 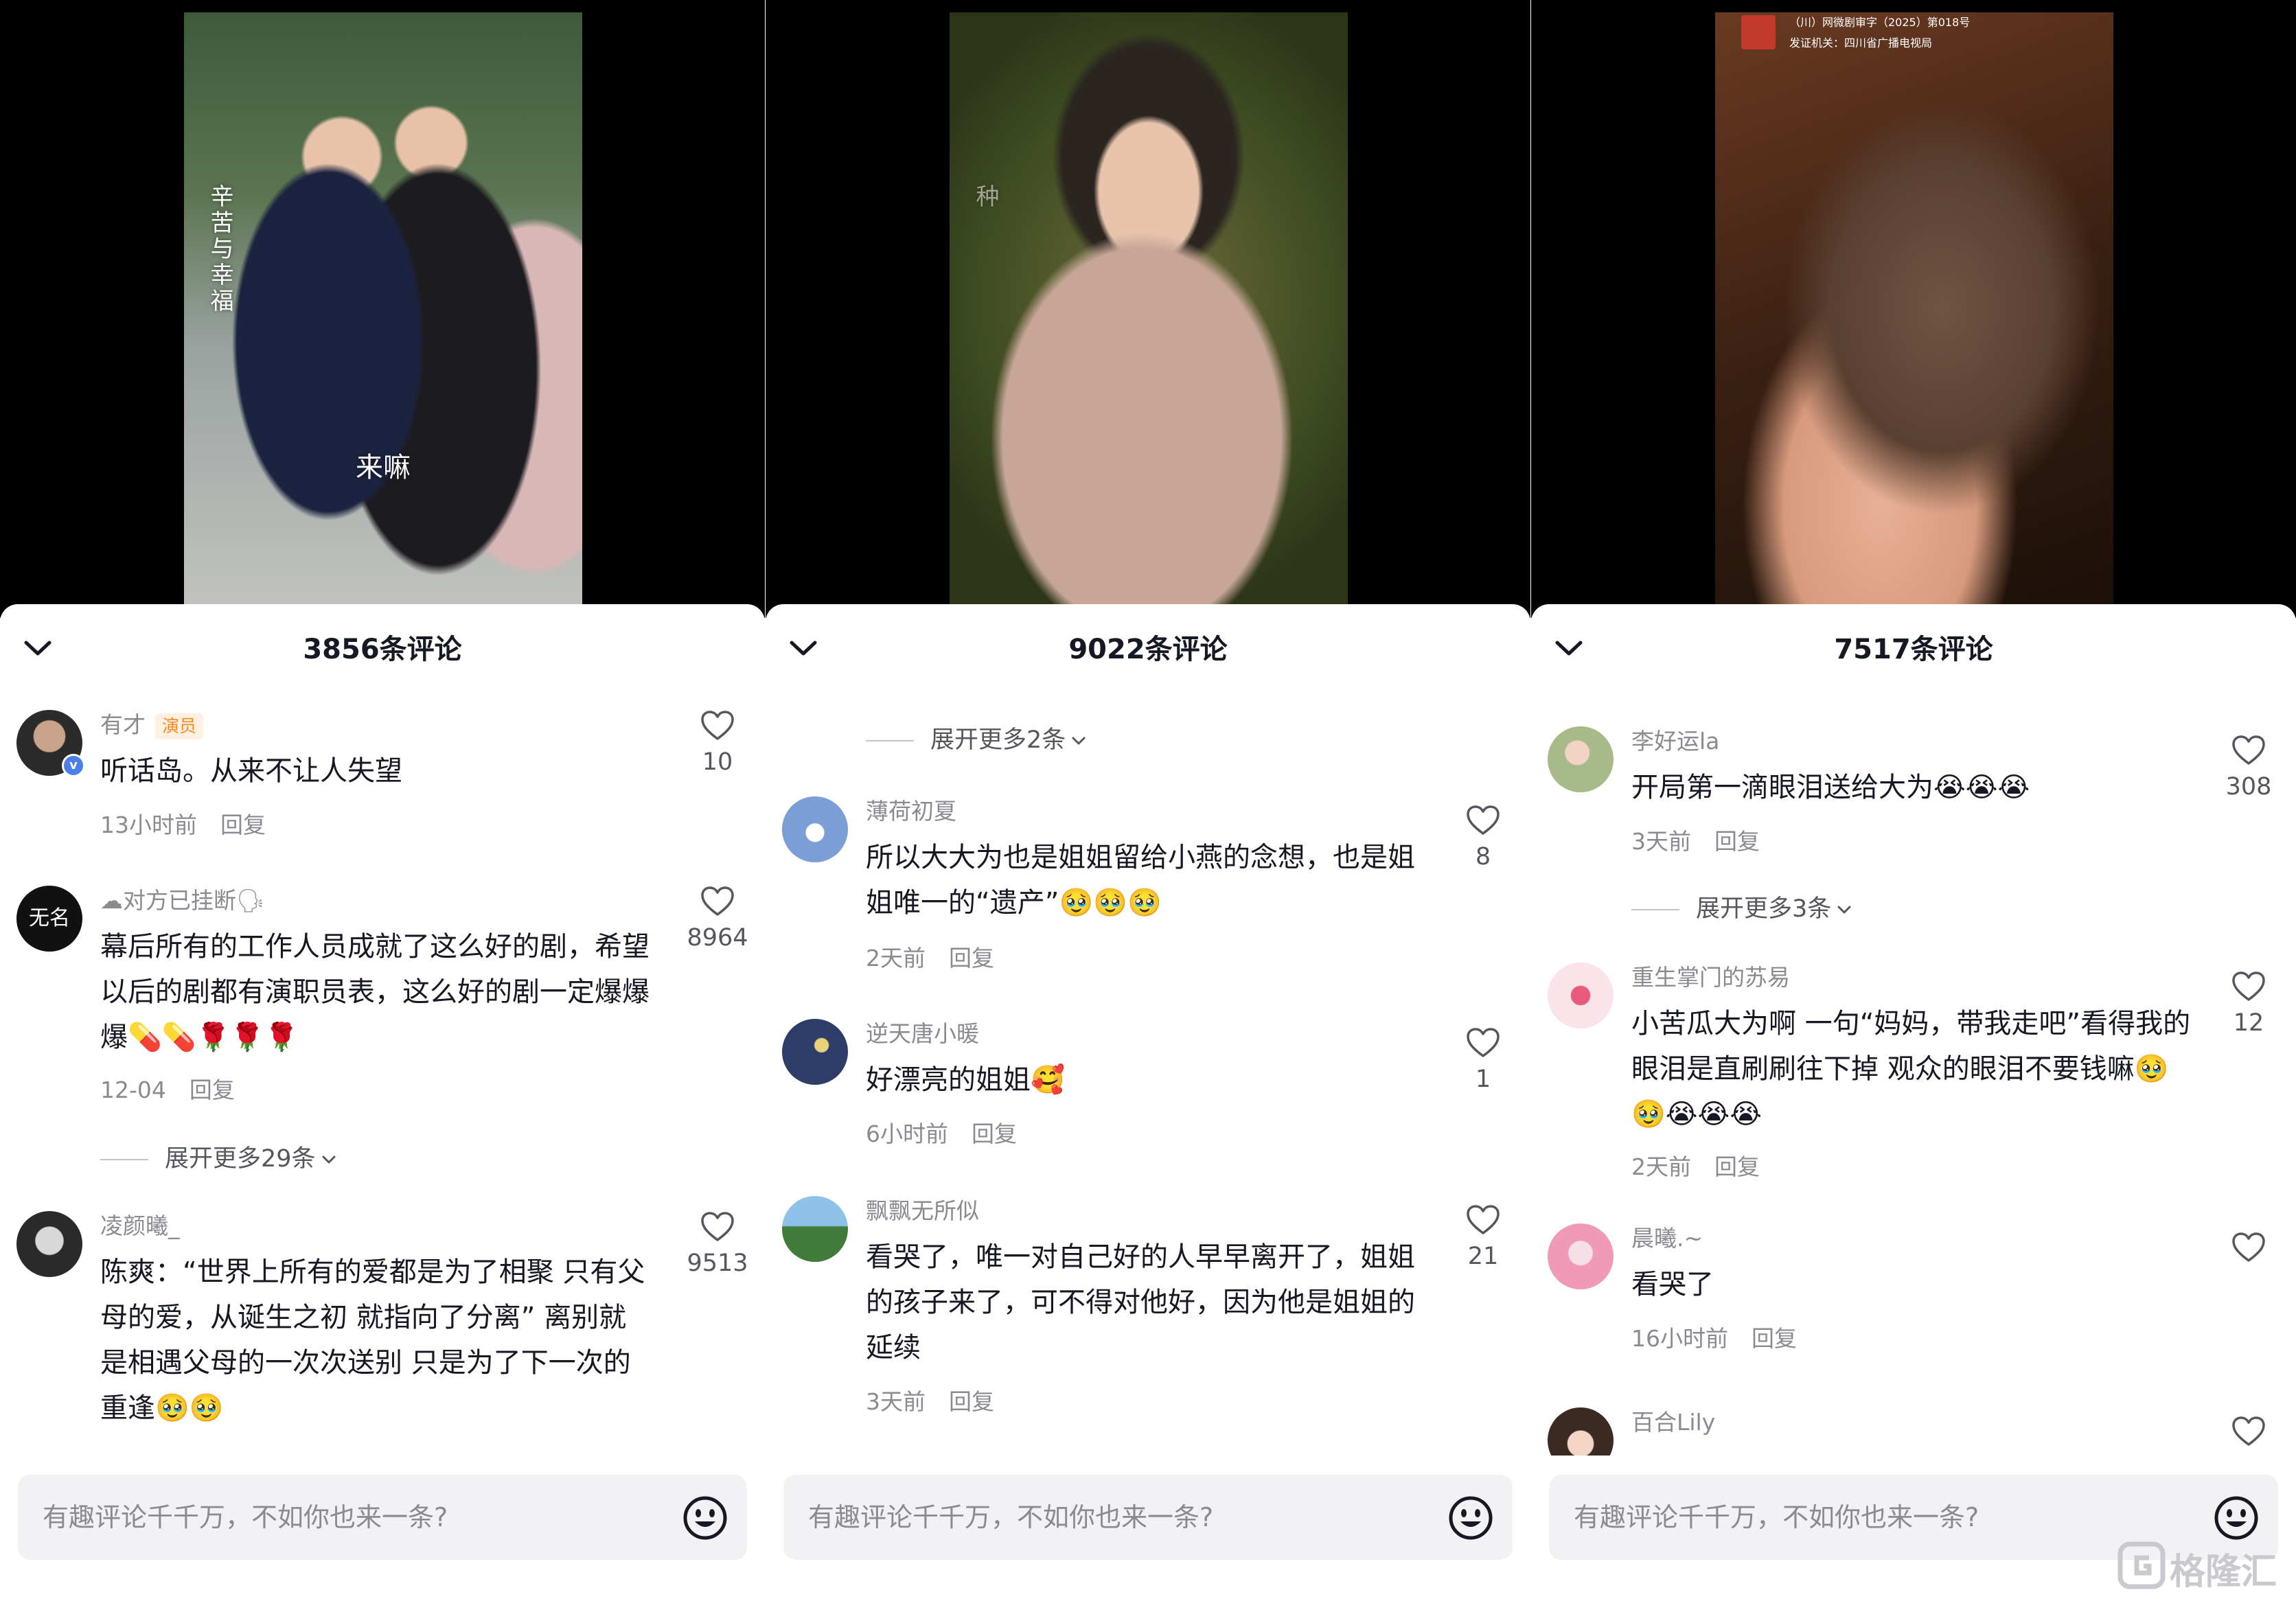 I want to click on expand-more-label: 展开更多2条, so click(x=998, y=740).